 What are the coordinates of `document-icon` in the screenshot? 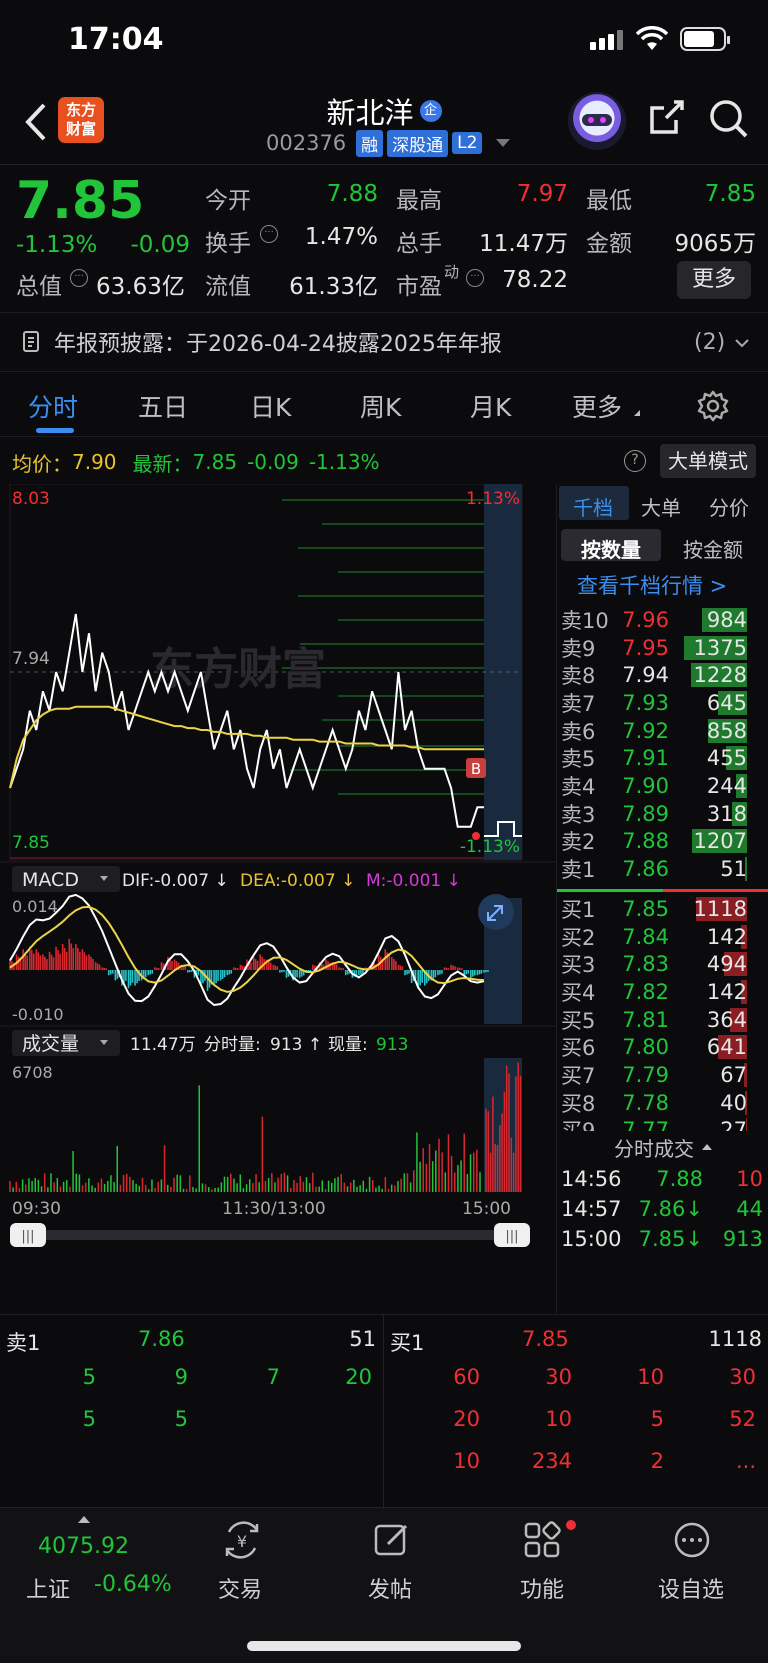 It's located at (31, 341).